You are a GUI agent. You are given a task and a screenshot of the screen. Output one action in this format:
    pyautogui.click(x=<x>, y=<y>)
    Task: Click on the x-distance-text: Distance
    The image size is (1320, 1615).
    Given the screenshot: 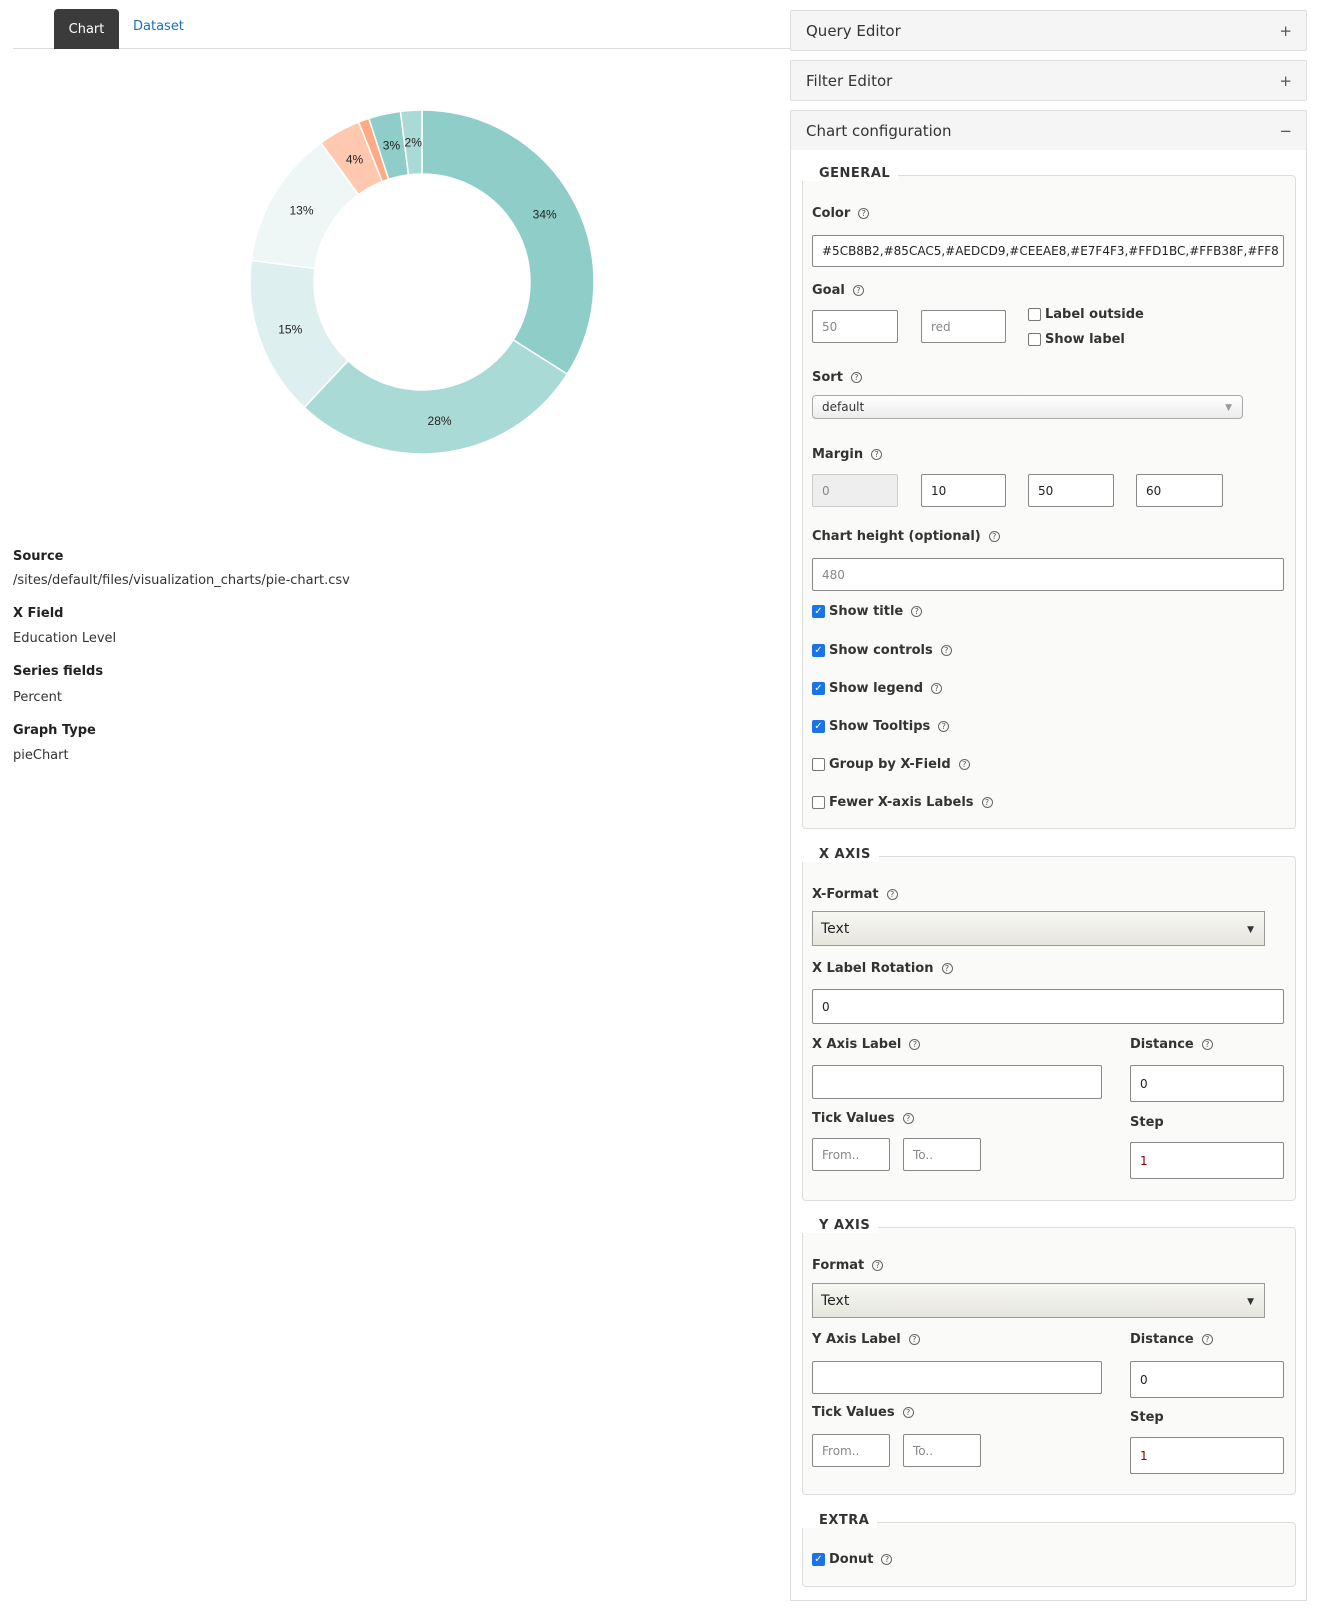 What is the action you would take?
    pyautogui.click(x=1162, y=1044)
    